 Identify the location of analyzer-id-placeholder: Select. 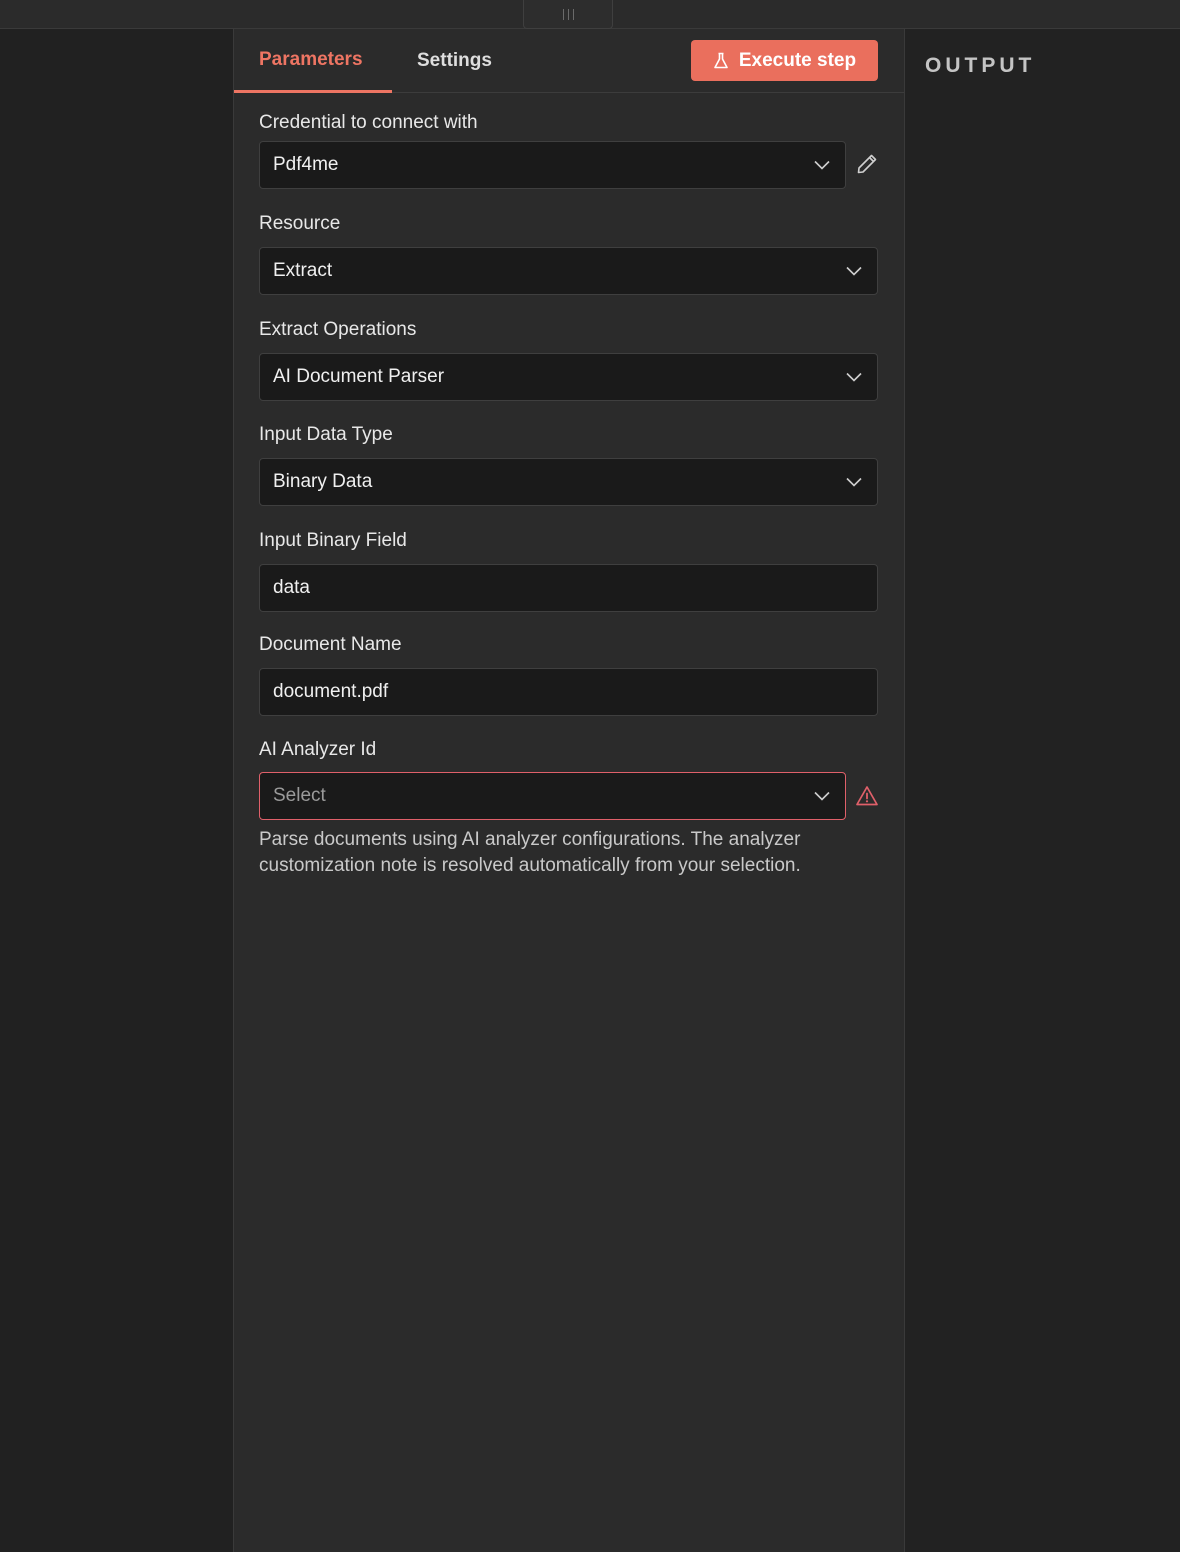
(299, 795).